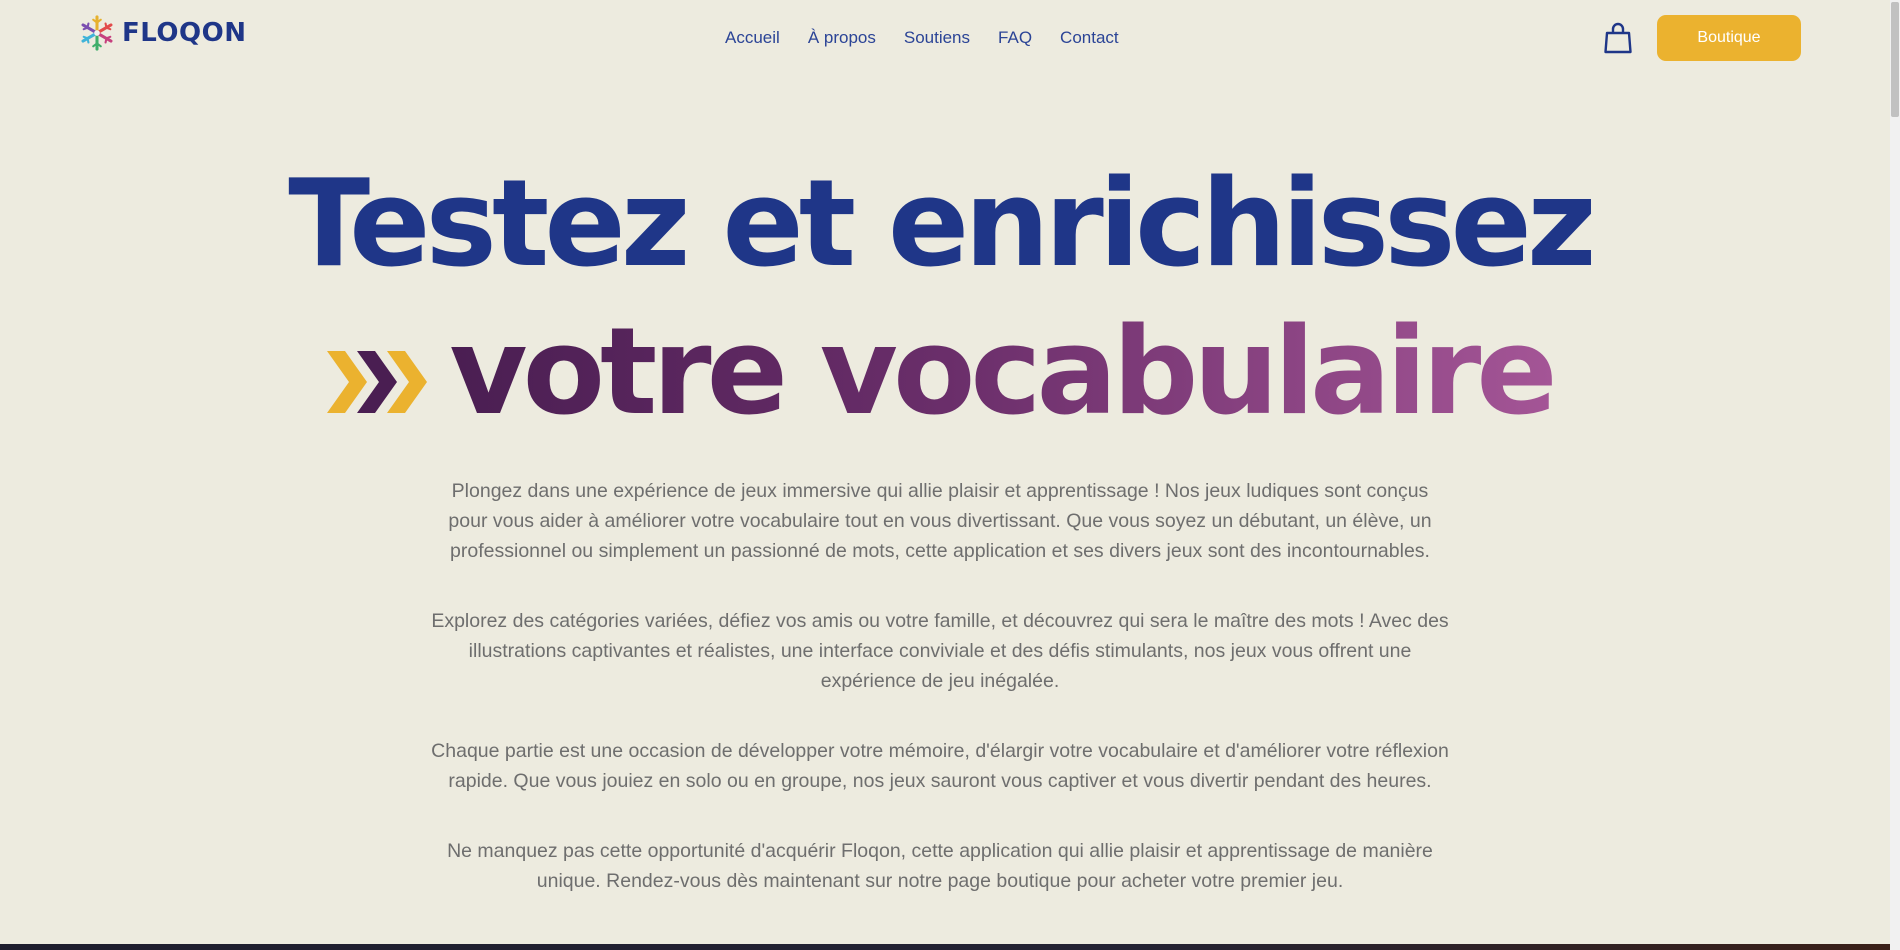 Image resolution: width=1900 pixels, height=950 pixels. I want to click on nav-item-faq: FAQ, so click(1015, 38).